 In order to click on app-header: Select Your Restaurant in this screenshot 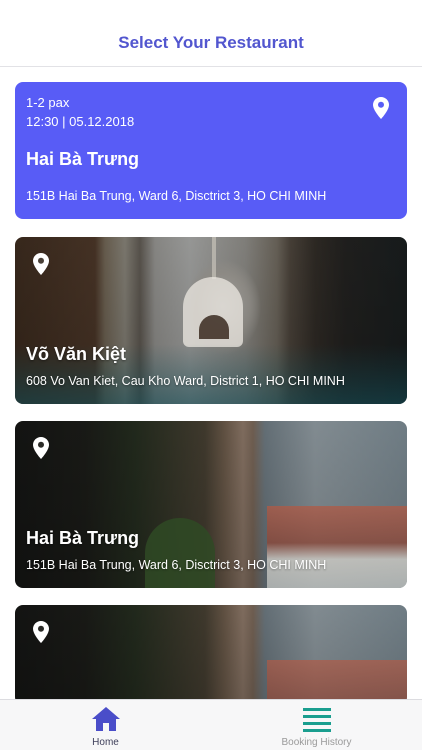, I will do `click(211, 33)`.